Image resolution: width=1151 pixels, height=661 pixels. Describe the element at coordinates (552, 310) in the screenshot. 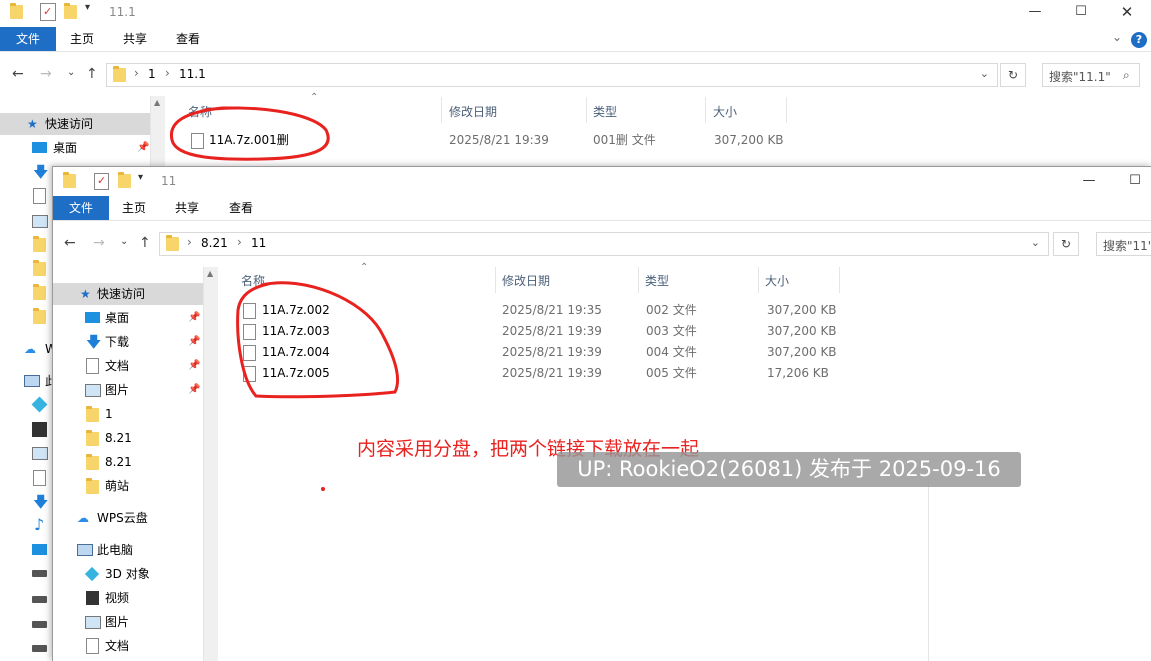

I see `file-modified: 2025/8/21 19:35` at that location.